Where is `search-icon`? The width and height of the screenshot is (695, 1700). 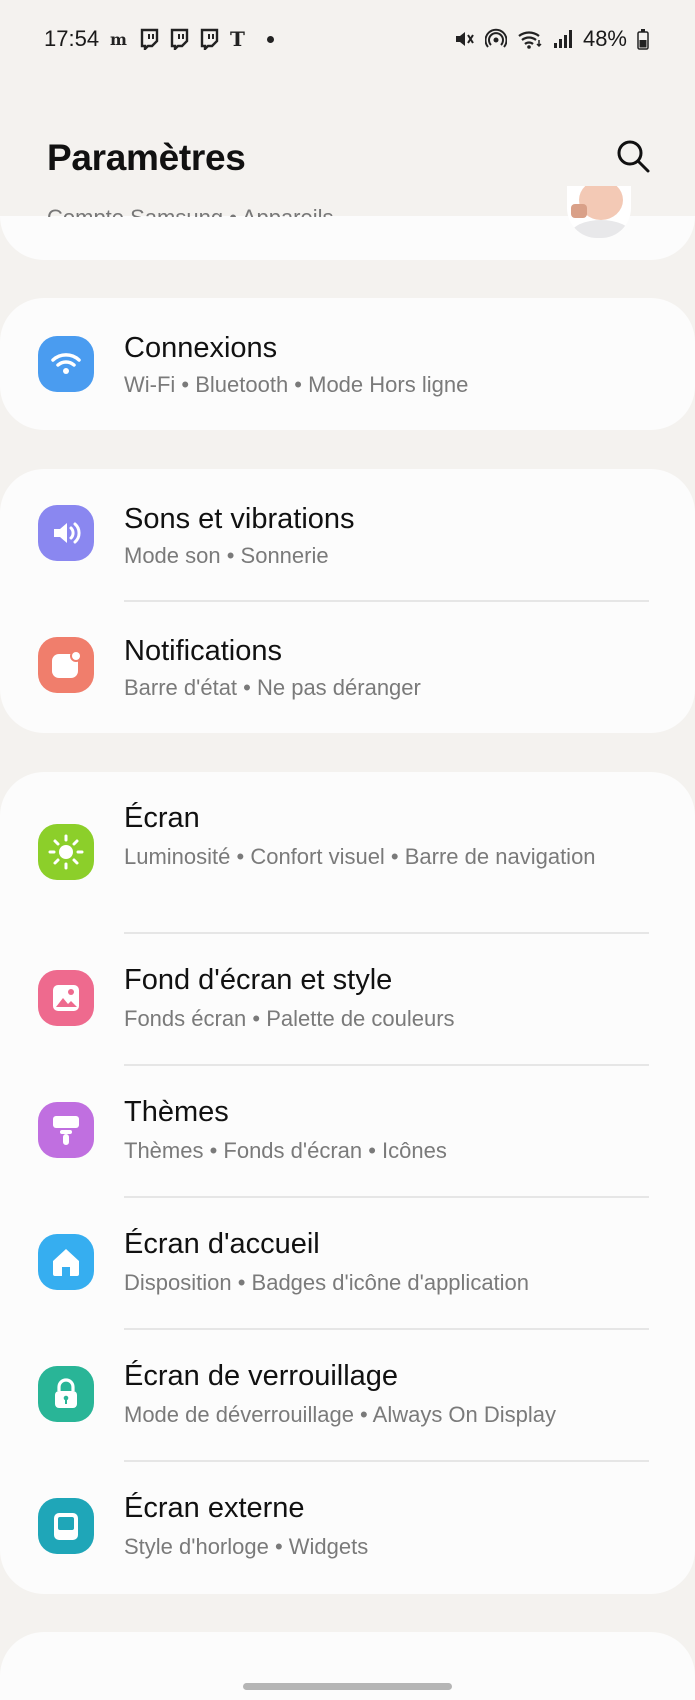 search-icon is located at coordinates (633, 158).